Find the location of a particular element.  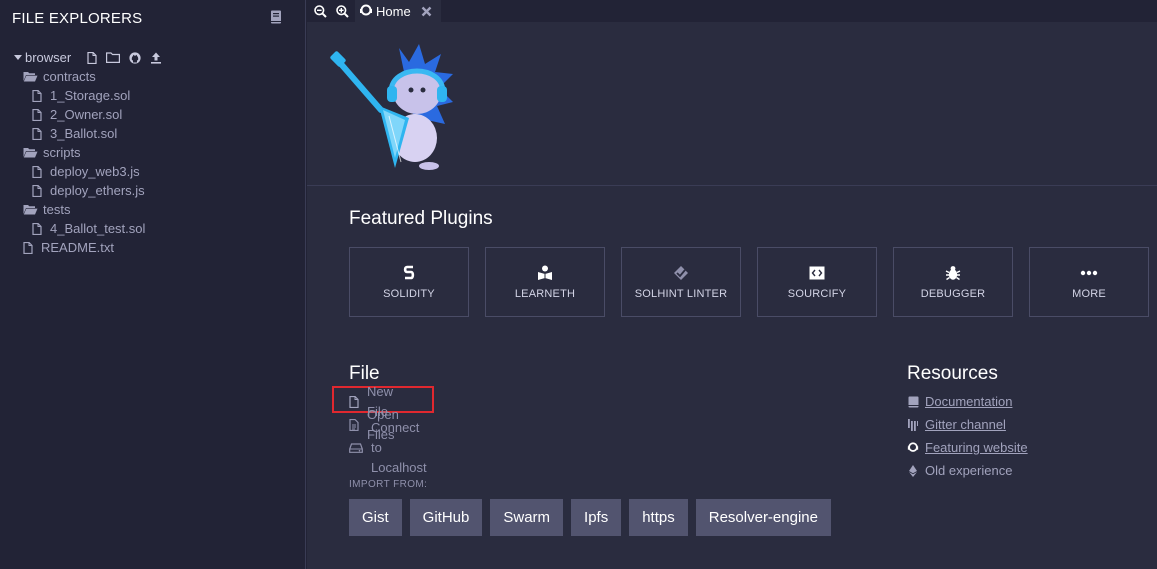

sourcify-icon is located at coordinates (817, 273).